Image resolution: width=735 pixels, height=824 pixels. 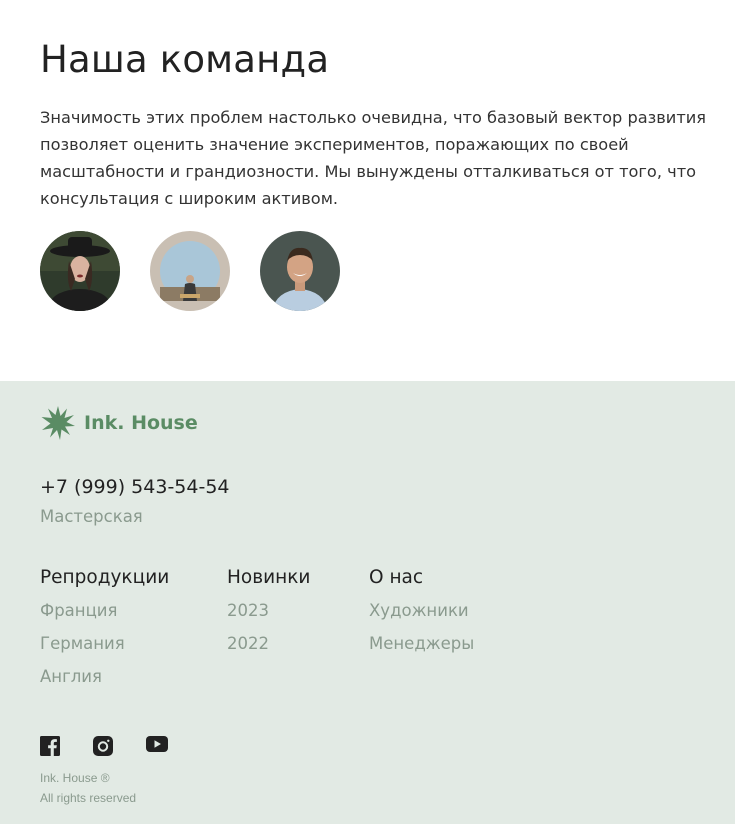 I want to click on footer-link-managers: Менеджеры, so click(x=421, y=643).